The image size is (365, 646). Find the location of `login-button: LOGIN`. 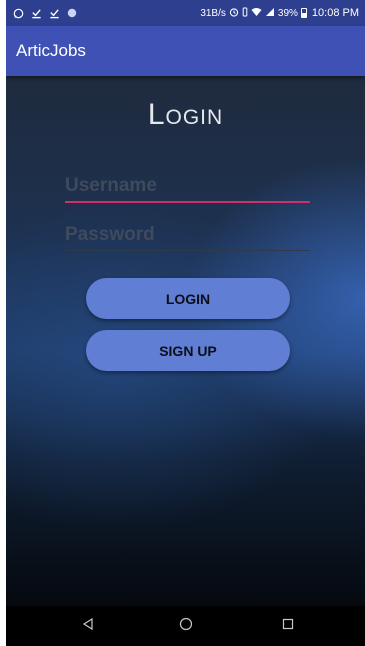

login-button: LOGIN is located at coordinates (188, 298).